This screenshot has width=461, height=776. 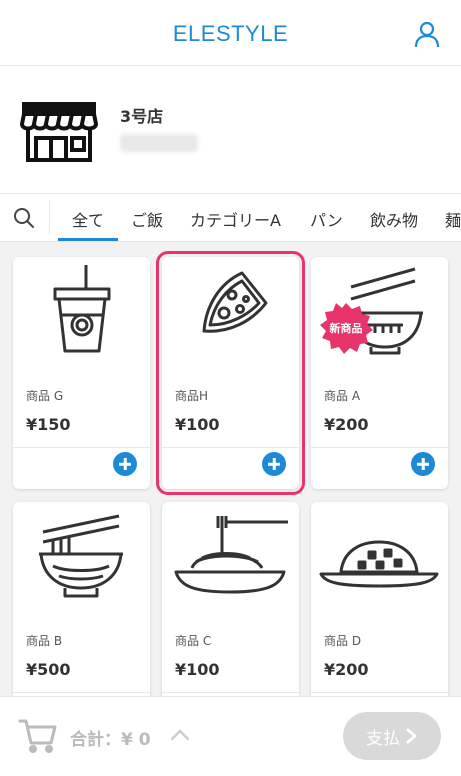 What do you see at coordinates (230, 312) in the screenshot?
I see `pizza-slice-icon` at bounding box center [230, 312].